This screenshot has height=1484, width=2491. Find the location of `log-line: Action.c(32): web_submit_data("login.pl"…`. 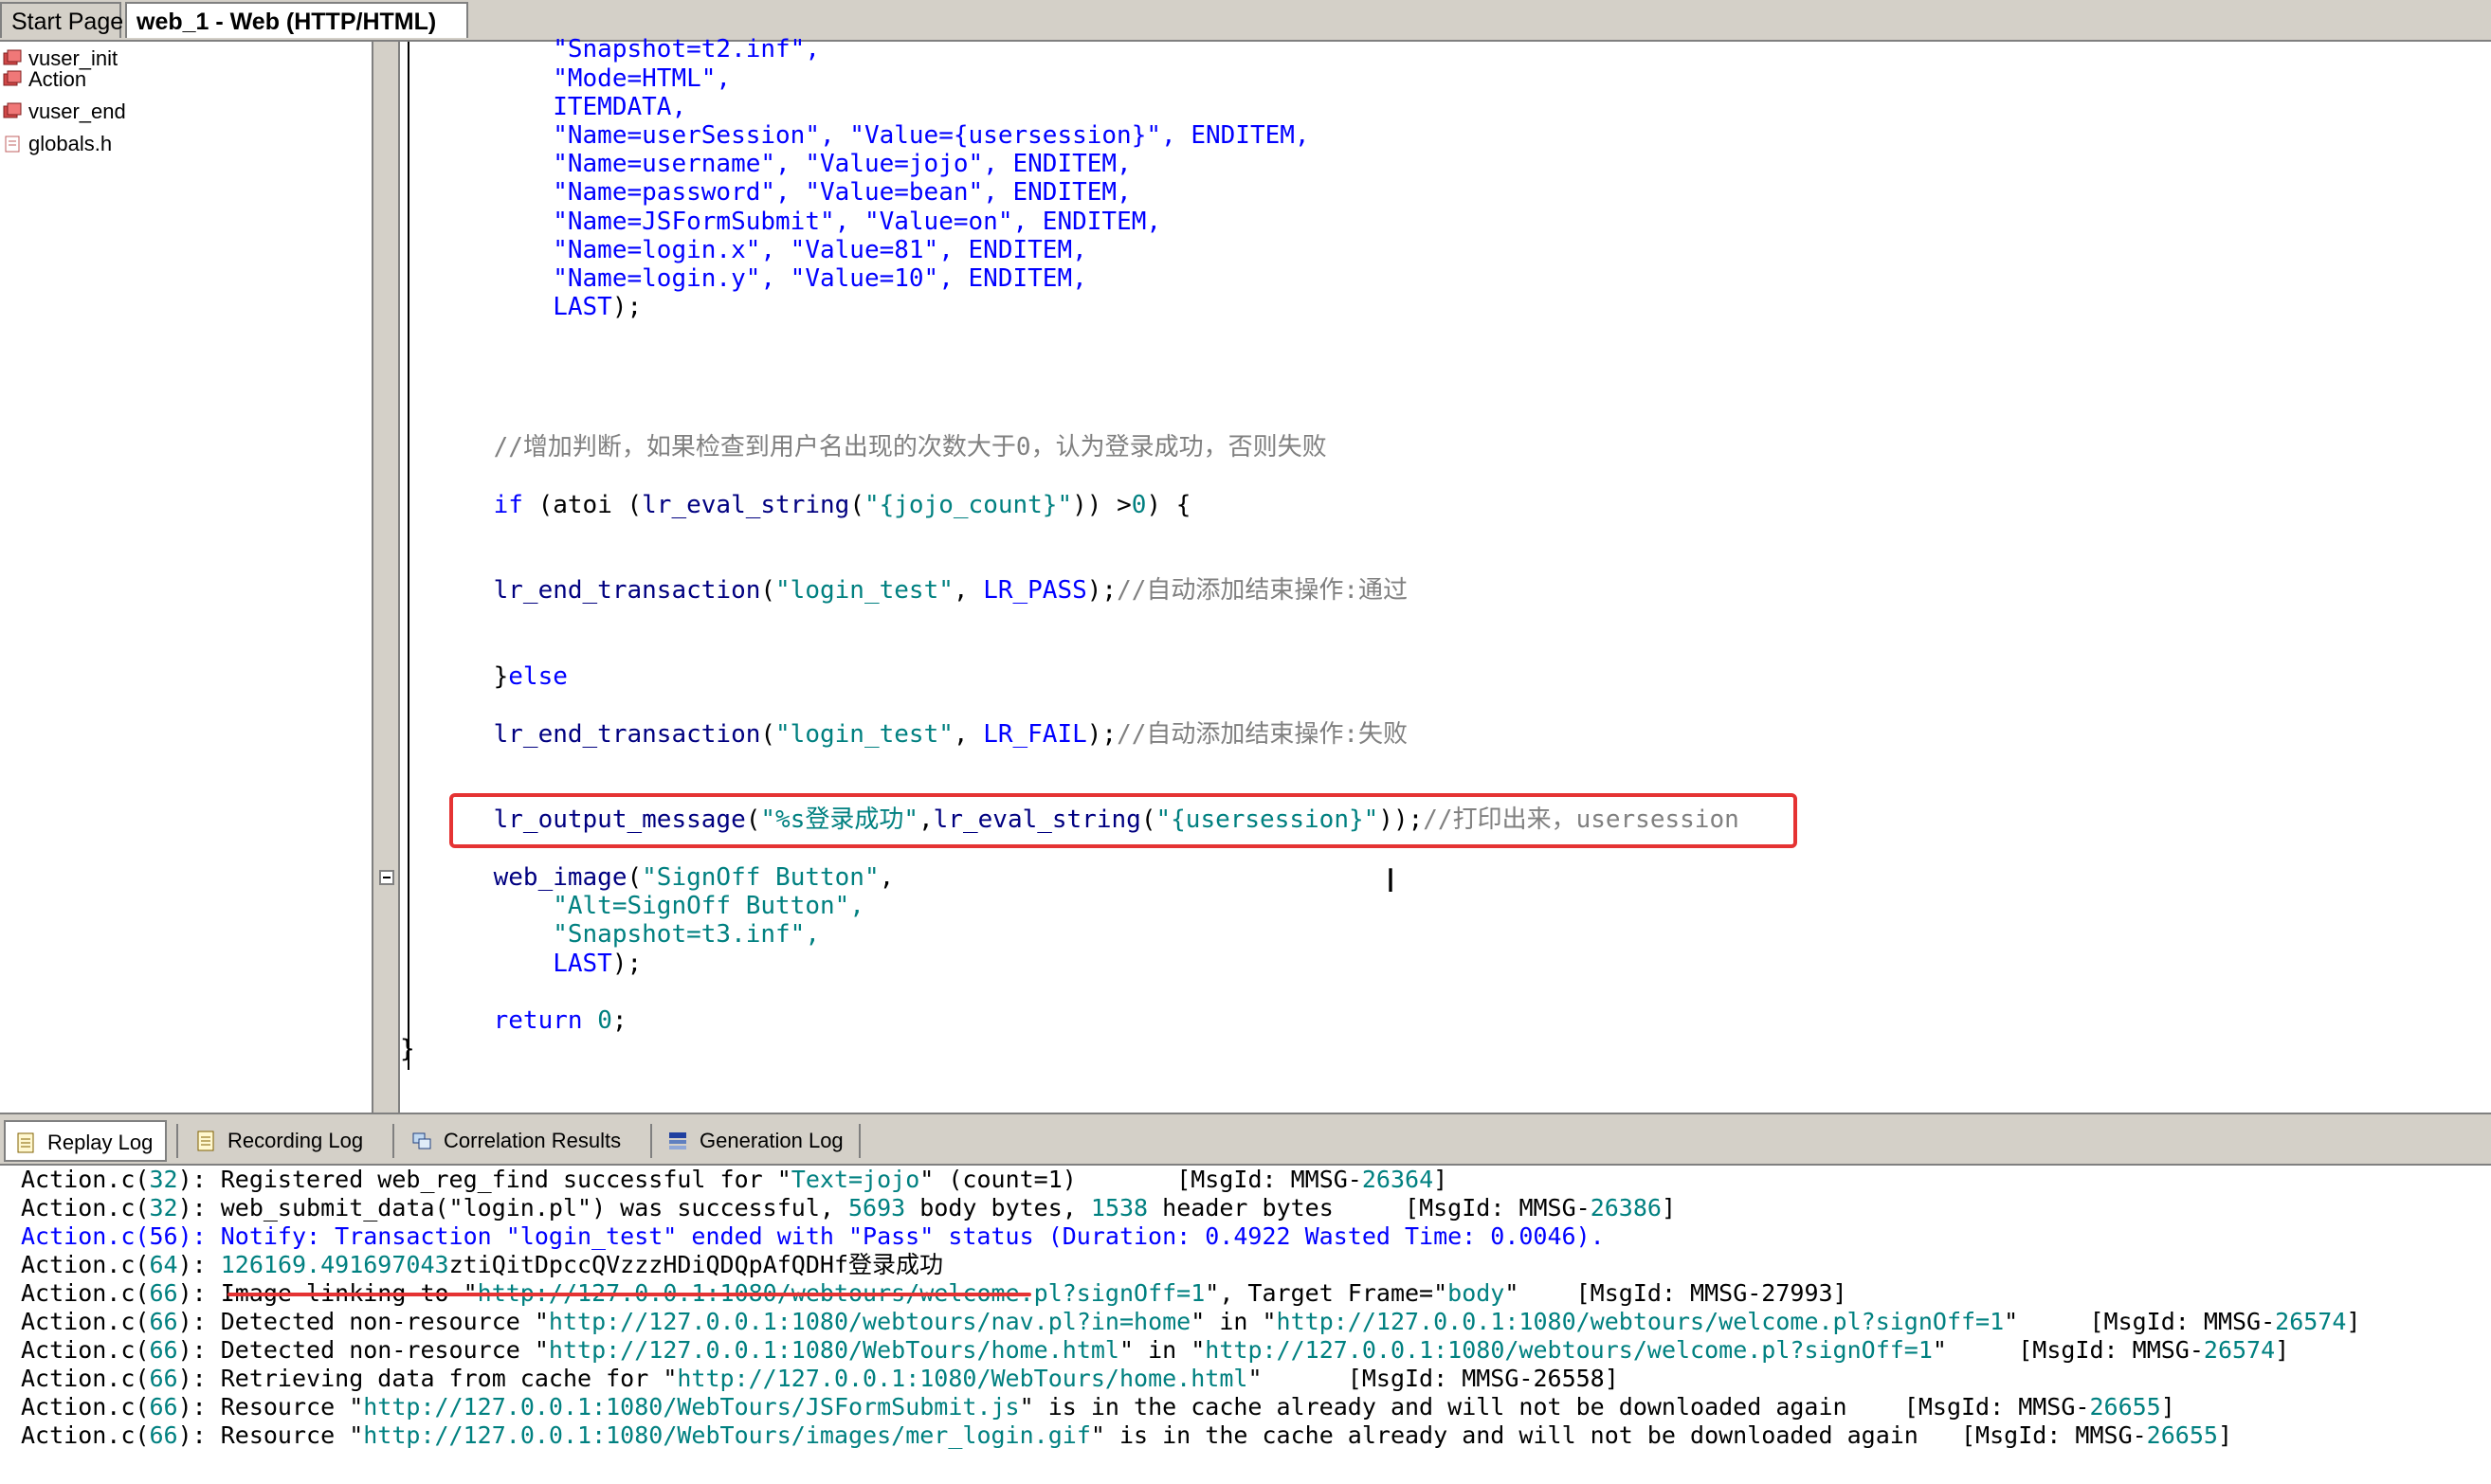

log-line: Action.c(32): web_submit_data("login.pl"… is located at coordinates (848, 1208).